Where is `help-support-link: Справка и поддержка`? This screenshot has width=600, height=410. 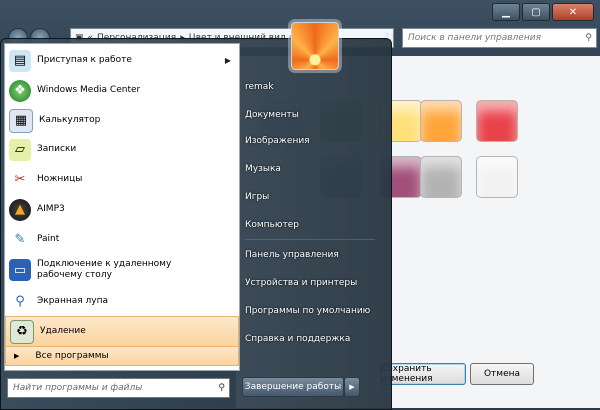 help-support-link: Справка и поддержка is located at coordinates (313, 339).